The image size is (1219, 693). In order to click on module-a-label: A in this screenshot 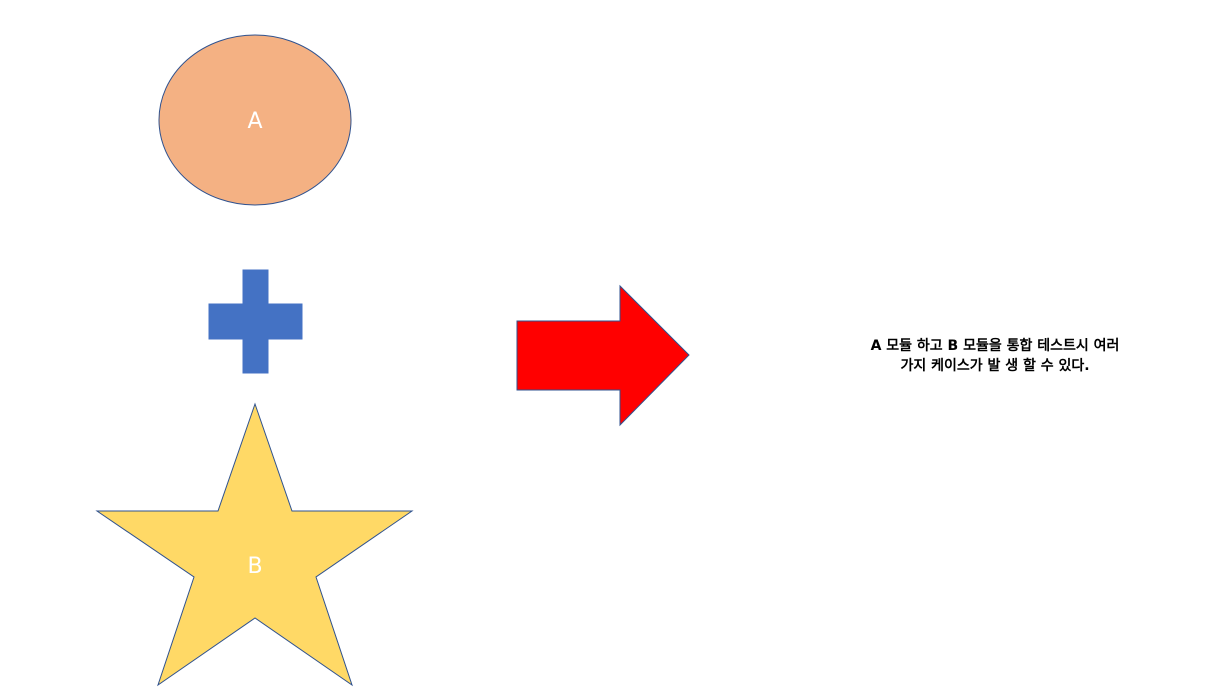, I will do `click(254, 121)`.